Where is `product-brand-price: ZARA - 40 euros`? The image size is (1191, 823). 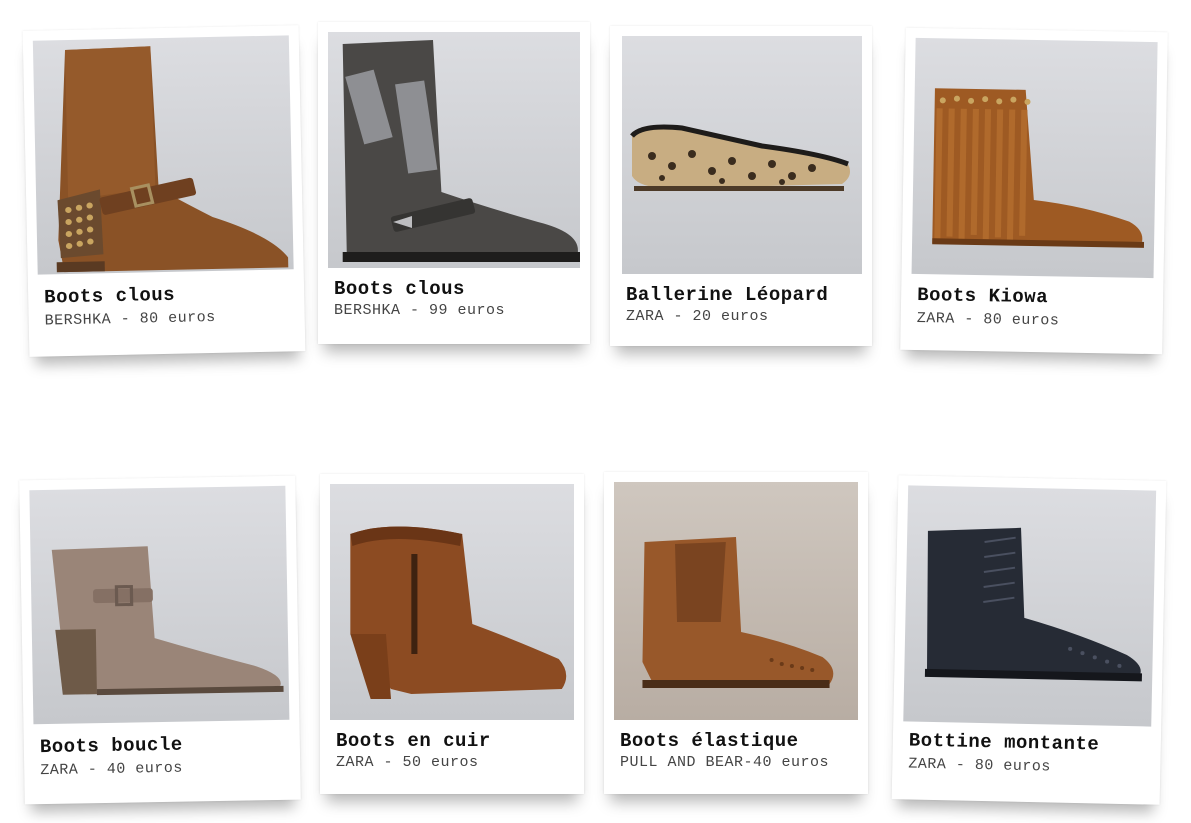 product-brand-price: ZARA - 40 euros is located at coordinates (111, 769).